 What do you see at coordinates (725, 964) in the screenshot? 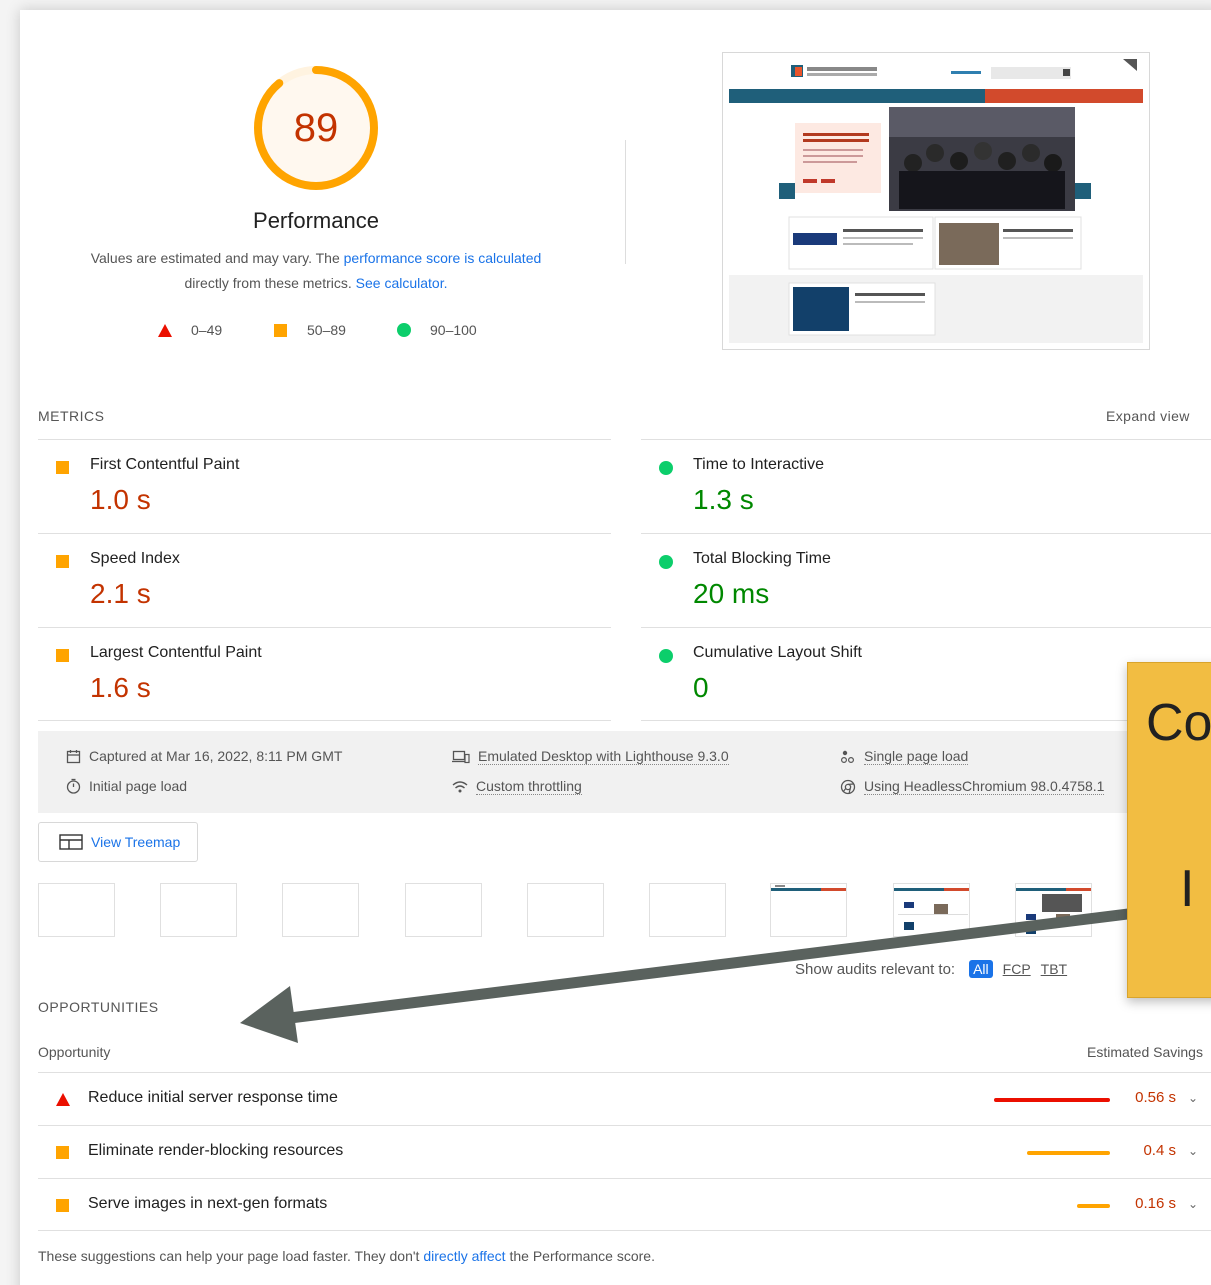
I see `arrow-shaft` at bounding box center [725, 964].